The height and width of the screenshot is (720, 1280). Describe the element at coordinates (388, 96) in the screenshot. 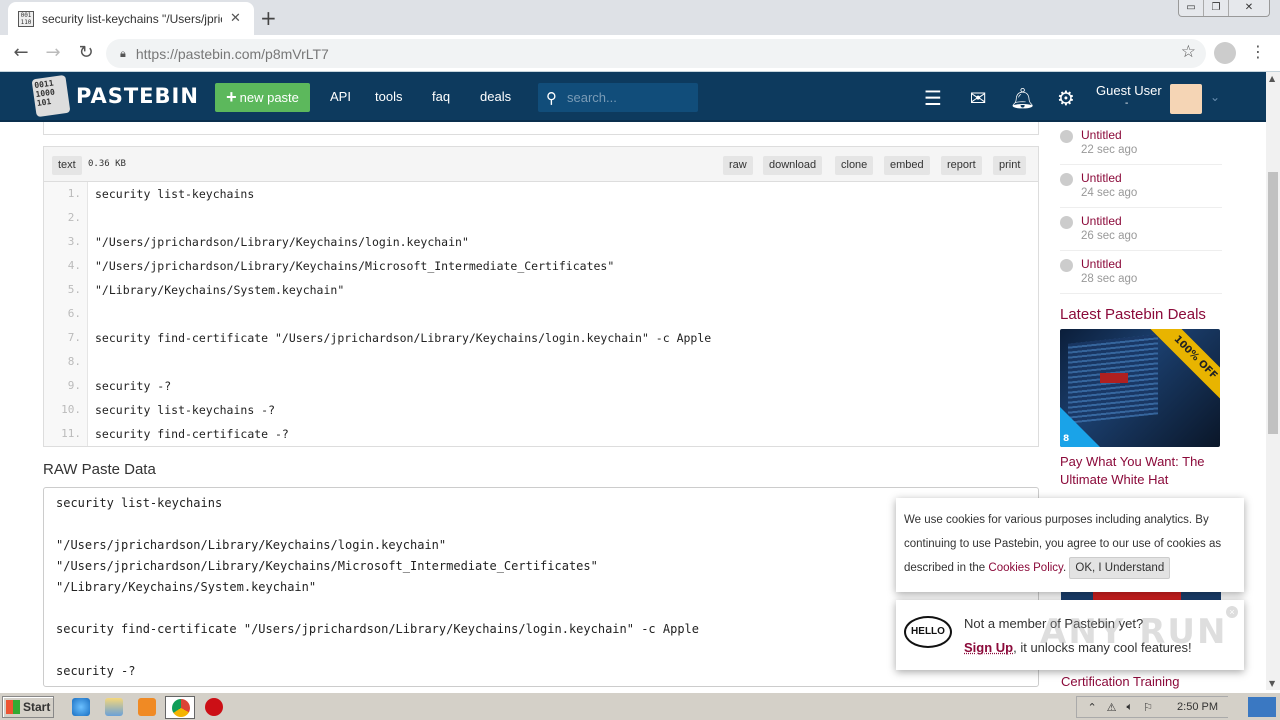

I see `nav-tools: tools` at that location.